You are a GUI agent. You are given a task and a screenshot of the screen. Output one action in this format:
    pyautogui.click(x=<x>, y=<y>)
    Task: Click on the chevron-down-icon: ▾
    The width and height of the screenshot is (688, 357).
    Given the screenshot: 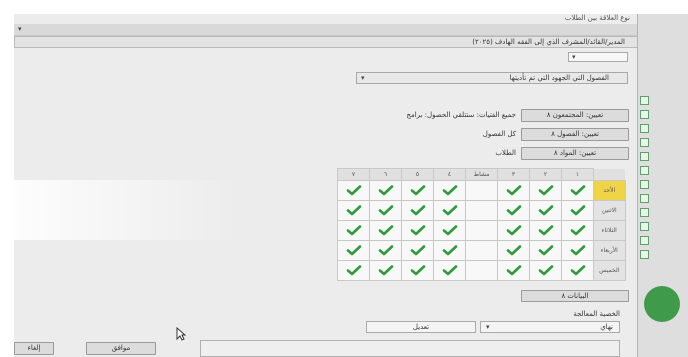 What is the action you would take?
    pyautogui.click(x=20, y=29)
    